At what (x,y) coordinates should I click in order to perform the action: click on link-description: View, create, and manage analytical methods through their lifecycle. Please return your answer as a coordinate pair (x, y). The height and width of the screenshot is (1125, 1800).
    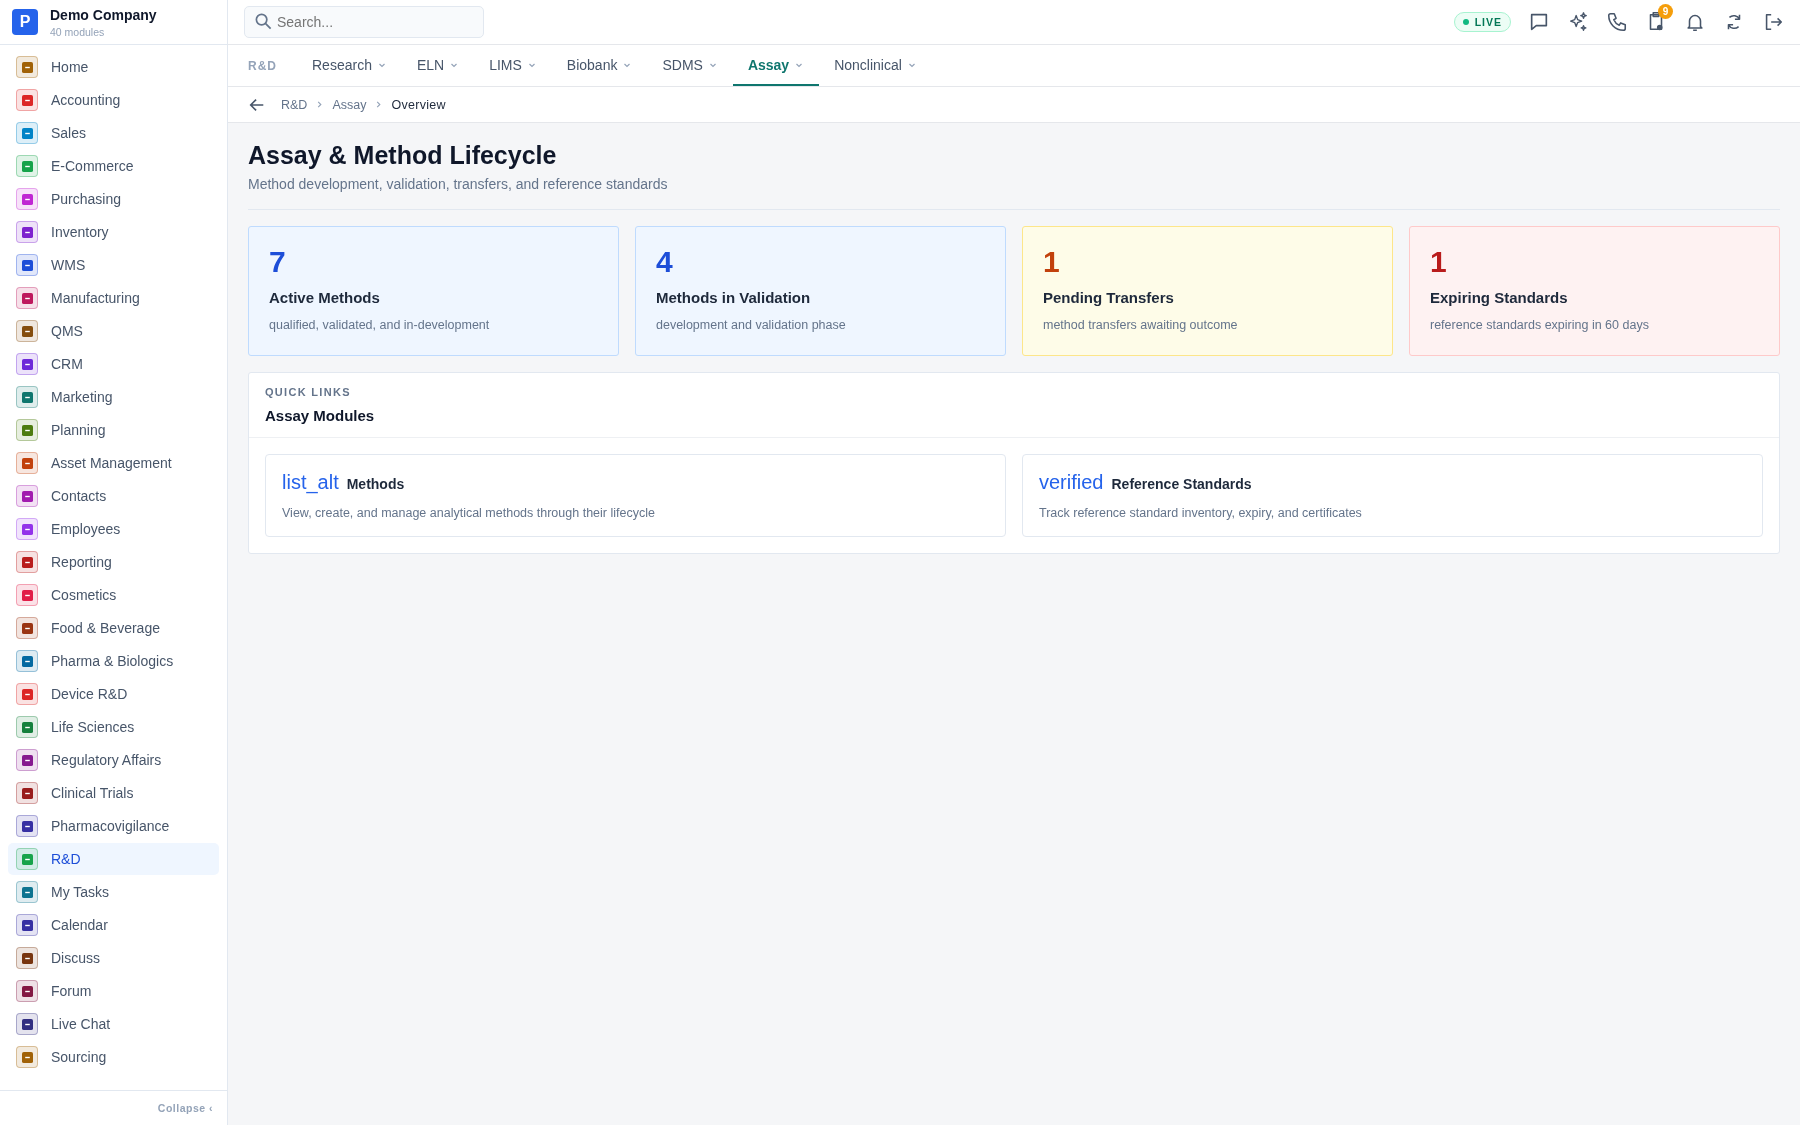
    Looking at the image, I should click on (469, 513).